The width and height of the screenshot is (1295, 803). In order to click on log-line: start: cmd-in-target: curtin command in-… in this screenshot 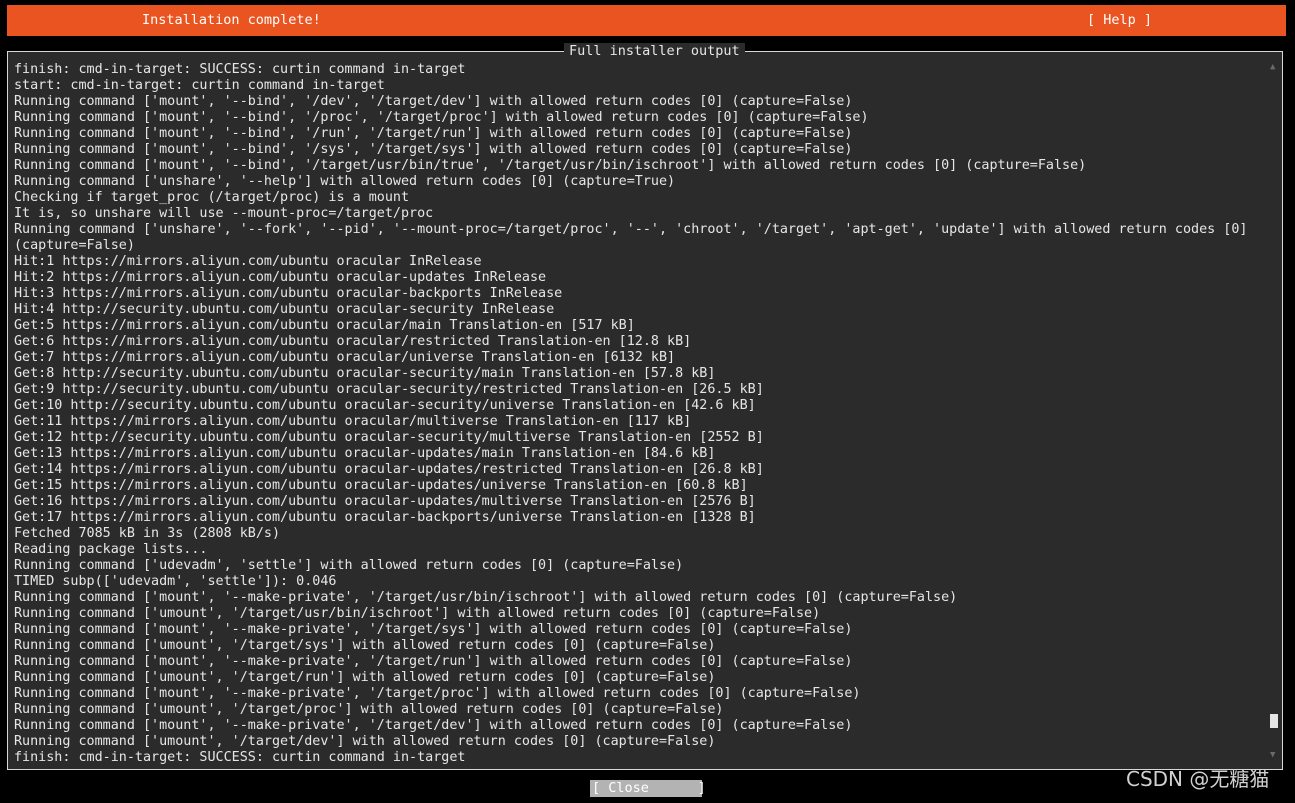, I will do `click(199, 85)`.